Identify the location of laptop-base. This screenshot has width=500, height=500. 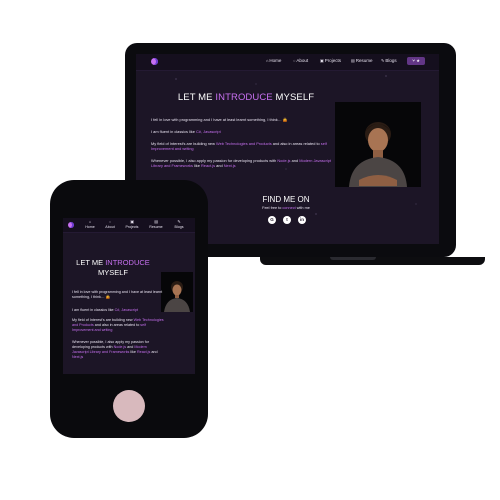
(372, 261).